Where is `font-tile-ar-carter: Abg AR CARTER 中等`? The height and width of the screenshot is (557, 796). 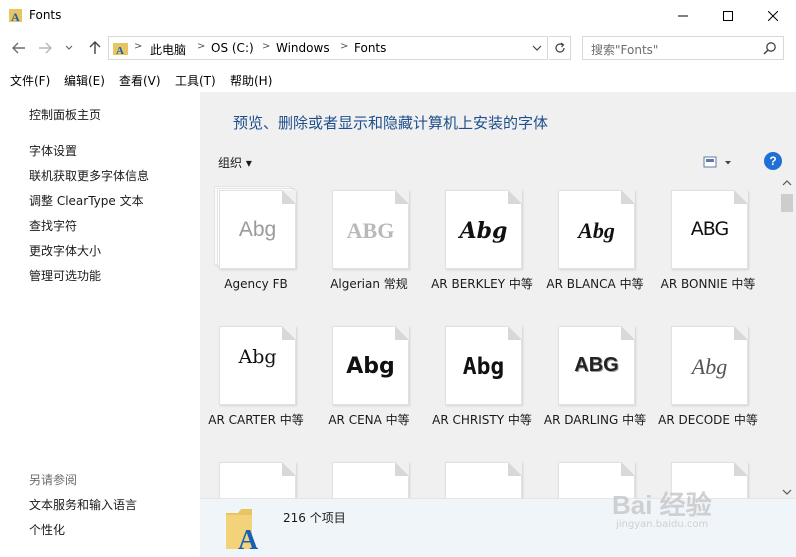
font-tile-ar-carter: Abg AR CARTER 中等 is located at coordinates (256, 380).